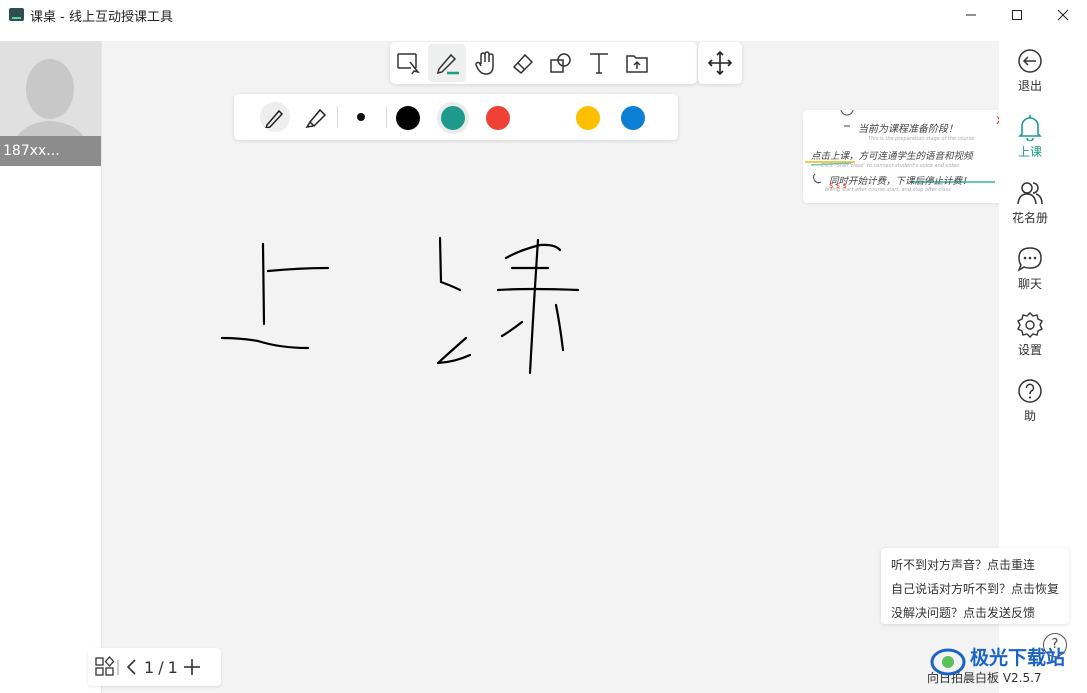 The height and width of the screenshot is (693, 1087). I want to click on color-swatch-yellow, so click(588, 118).